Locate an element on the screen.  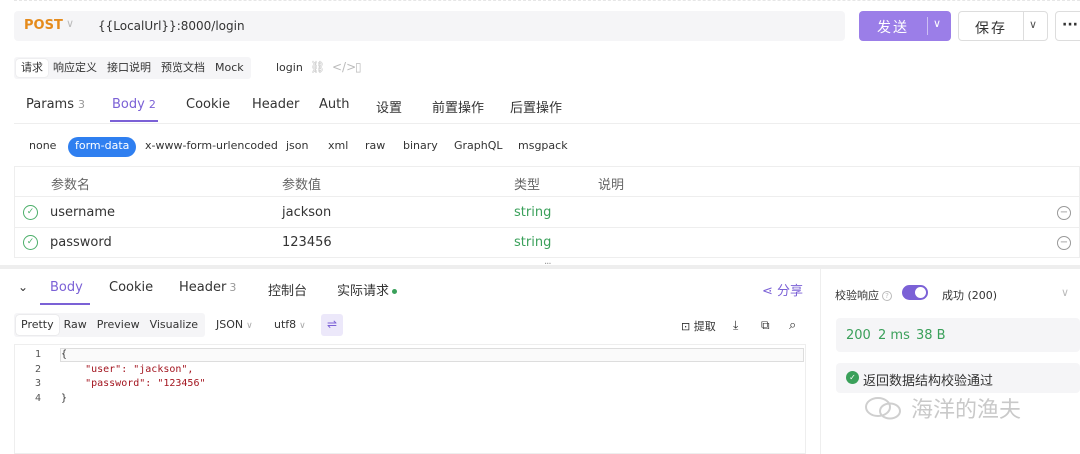
view-raw: Raw is located at coordinates (75, 325).